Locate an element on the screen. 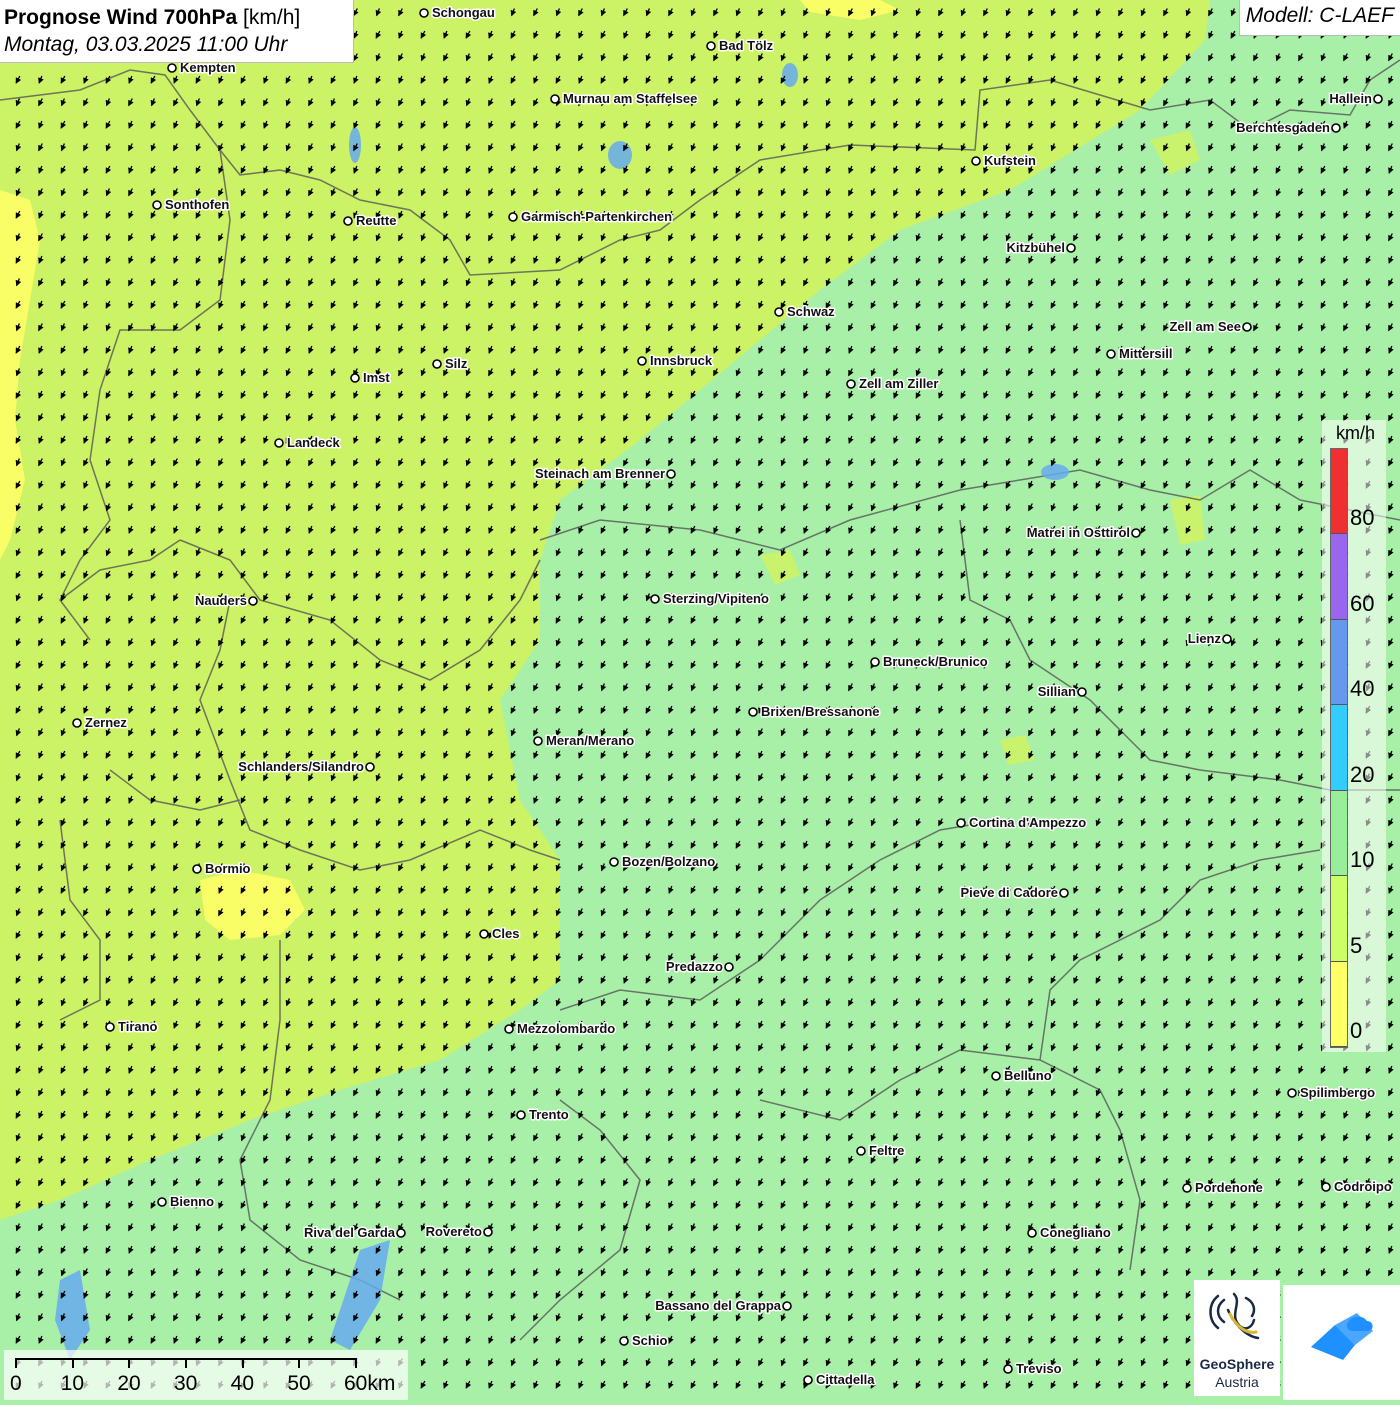 The image size is (1400, 1405). city-marker: Bassano del Grappa is located at coordinates (723, 1306).